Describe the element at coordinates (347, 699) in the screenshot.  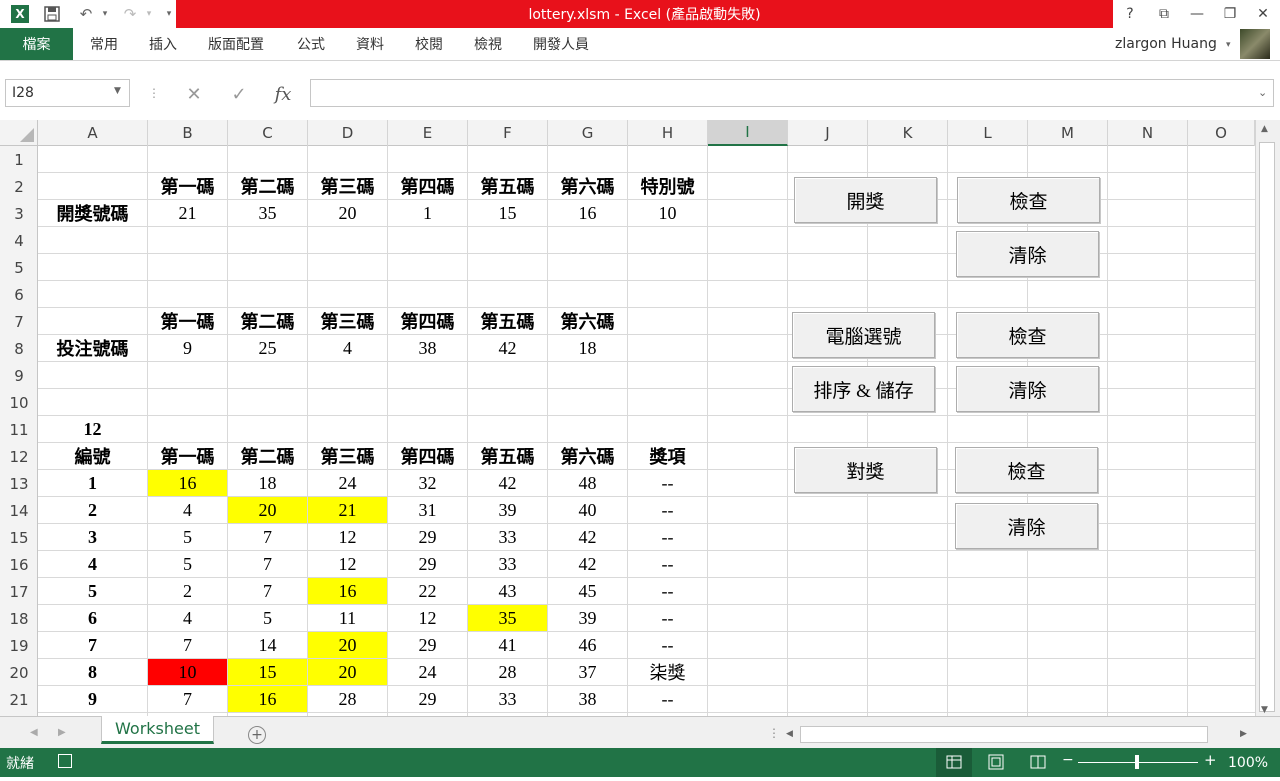
I see `cell-d21: 28` at that location.